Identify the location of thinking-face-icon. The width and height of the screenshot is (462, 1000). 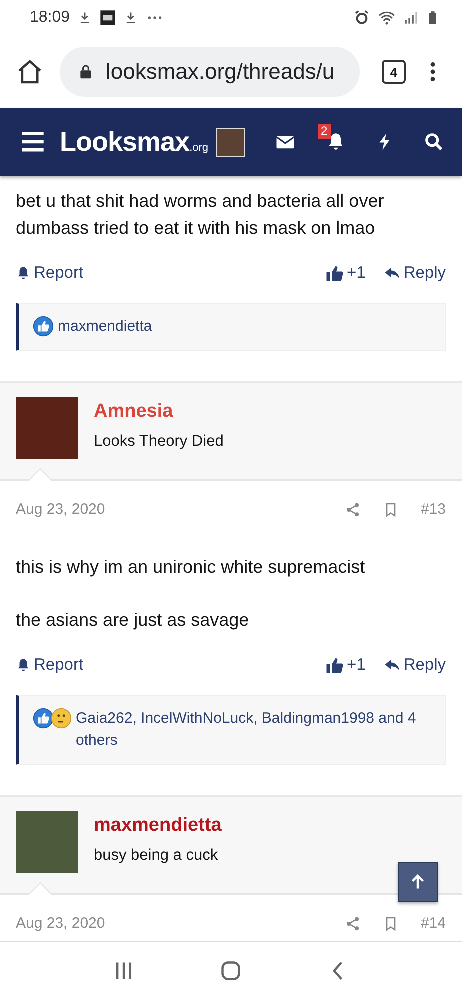
(61, 718).